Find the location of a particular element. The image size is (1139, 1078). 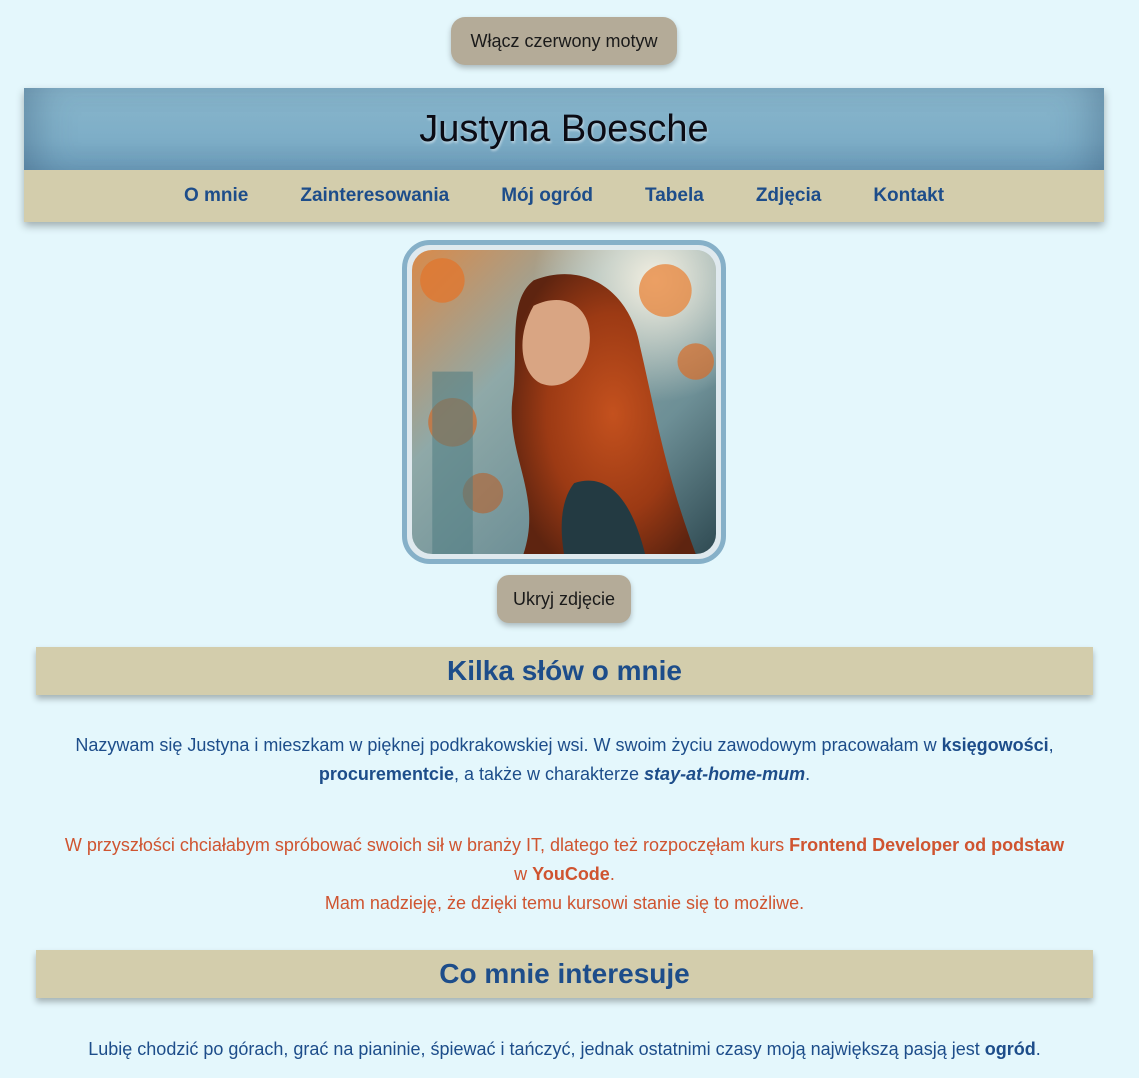

about-text: , a także w charakterze is located at coordinates (549, 774).